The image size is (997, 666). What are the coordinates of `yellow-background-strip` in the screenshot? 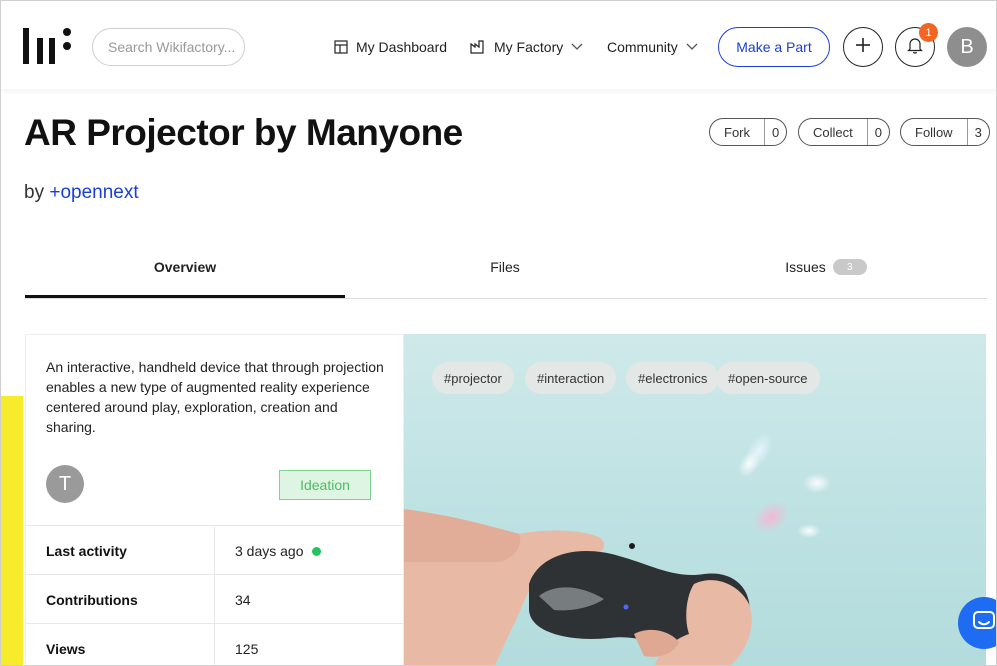 It's located at (12, 530).